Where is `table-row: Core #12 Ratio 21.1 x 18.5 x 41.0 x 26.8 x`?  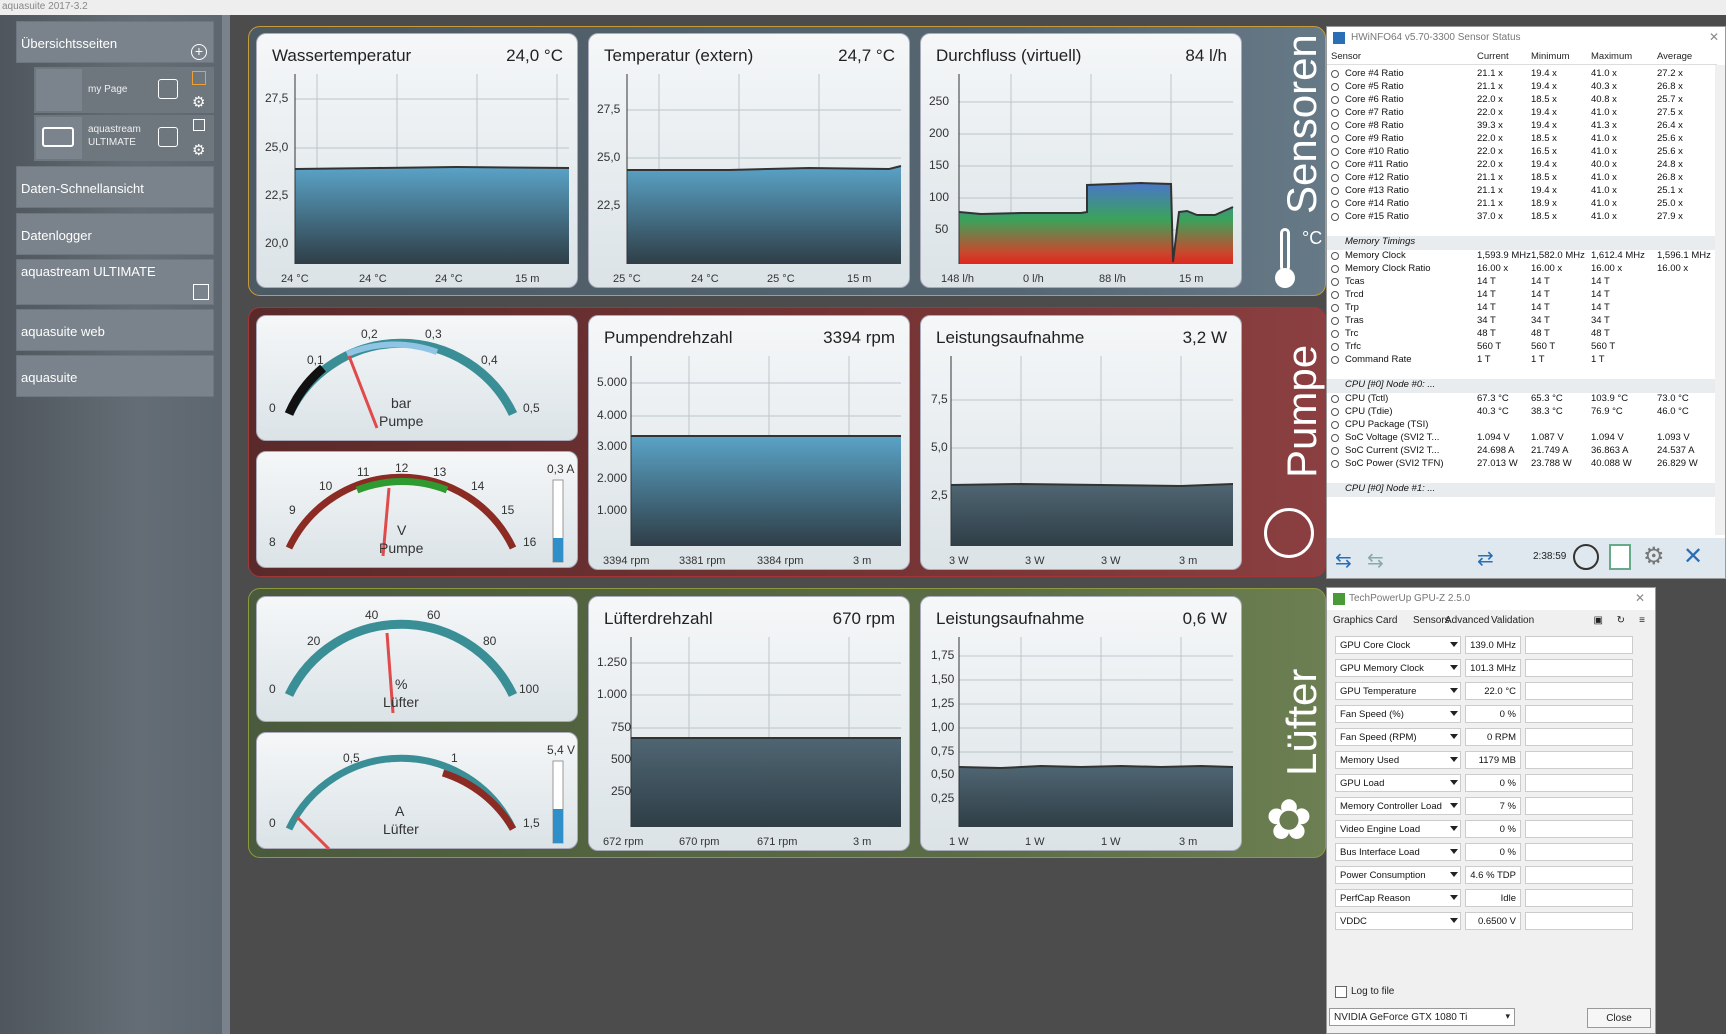 table-row: Core #12 Ratio 21.1 x 18.5 x 41.0 x 26.8 x is located at coordinates (1522, 178).